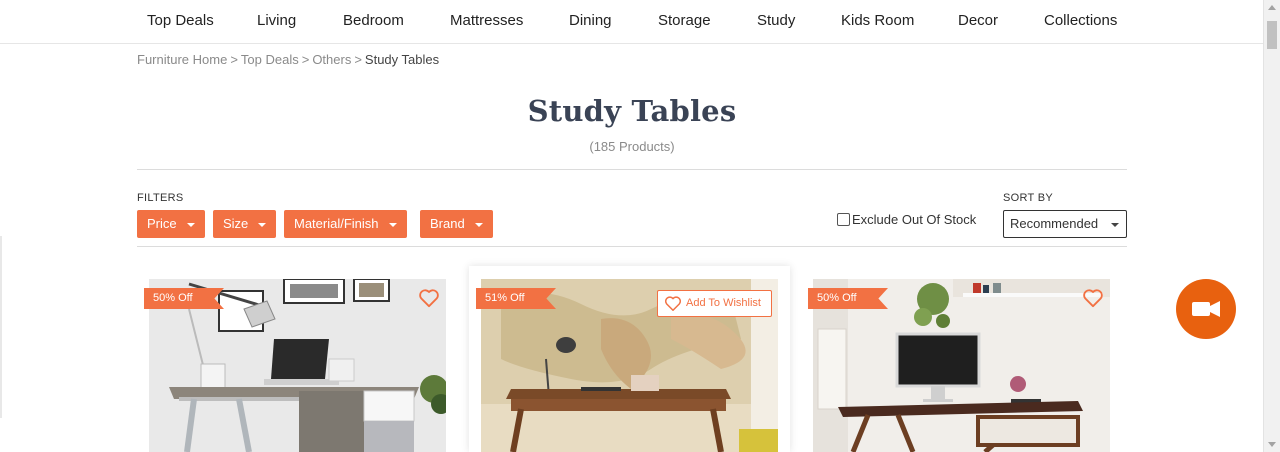  I want to click on nav-item-storage: Storage, so click(684, 20).